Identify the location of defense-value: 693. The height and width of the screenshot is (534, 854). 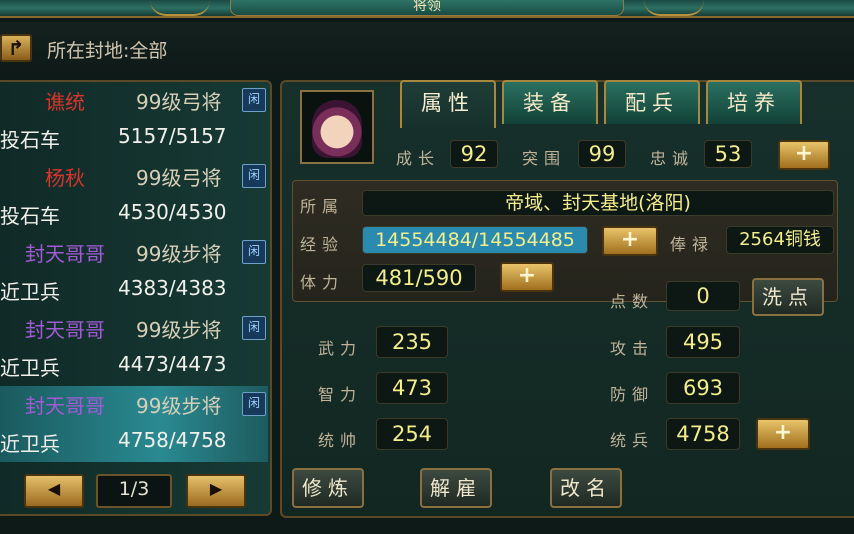
(703, 388).